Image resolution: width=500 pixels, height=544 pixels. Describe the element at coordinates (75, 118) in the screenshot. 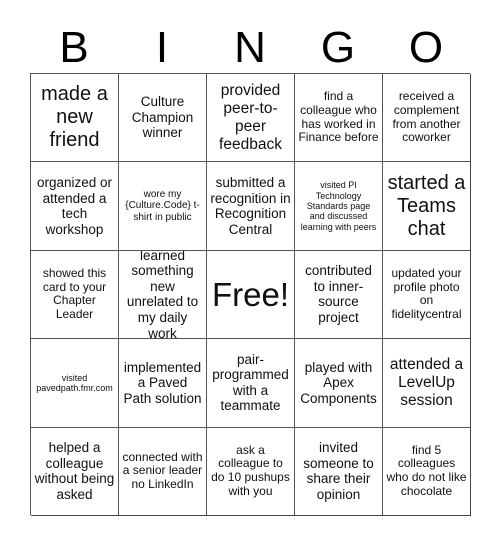

I see `bingo-cell: made a new friend` at that location.